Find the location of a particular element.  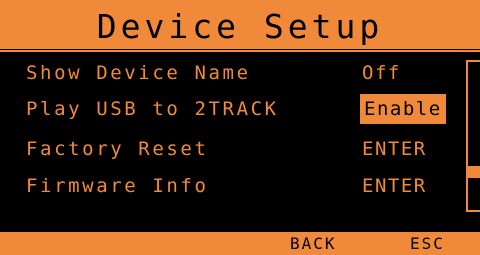

menu-item-show-device-name: Show Device Name Off is located at coordinates (235, 73).